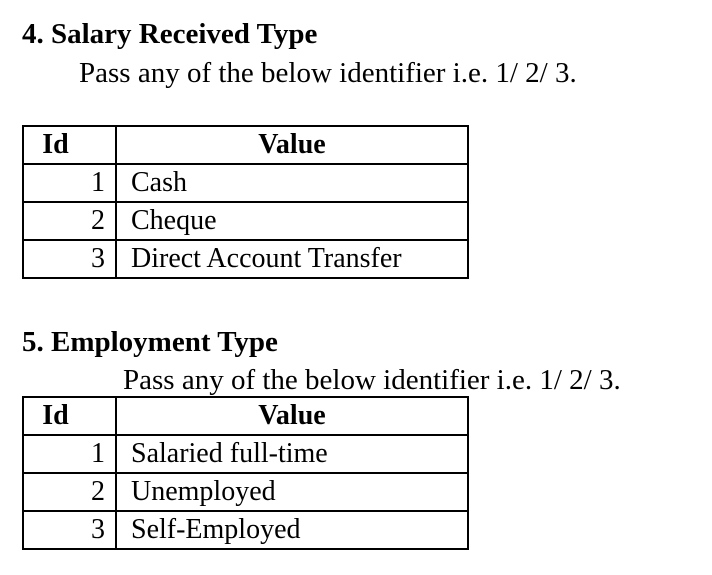 The image size is (712, 575). I want to click on row-value-cell: Salaried full-time, so click(292, 454).